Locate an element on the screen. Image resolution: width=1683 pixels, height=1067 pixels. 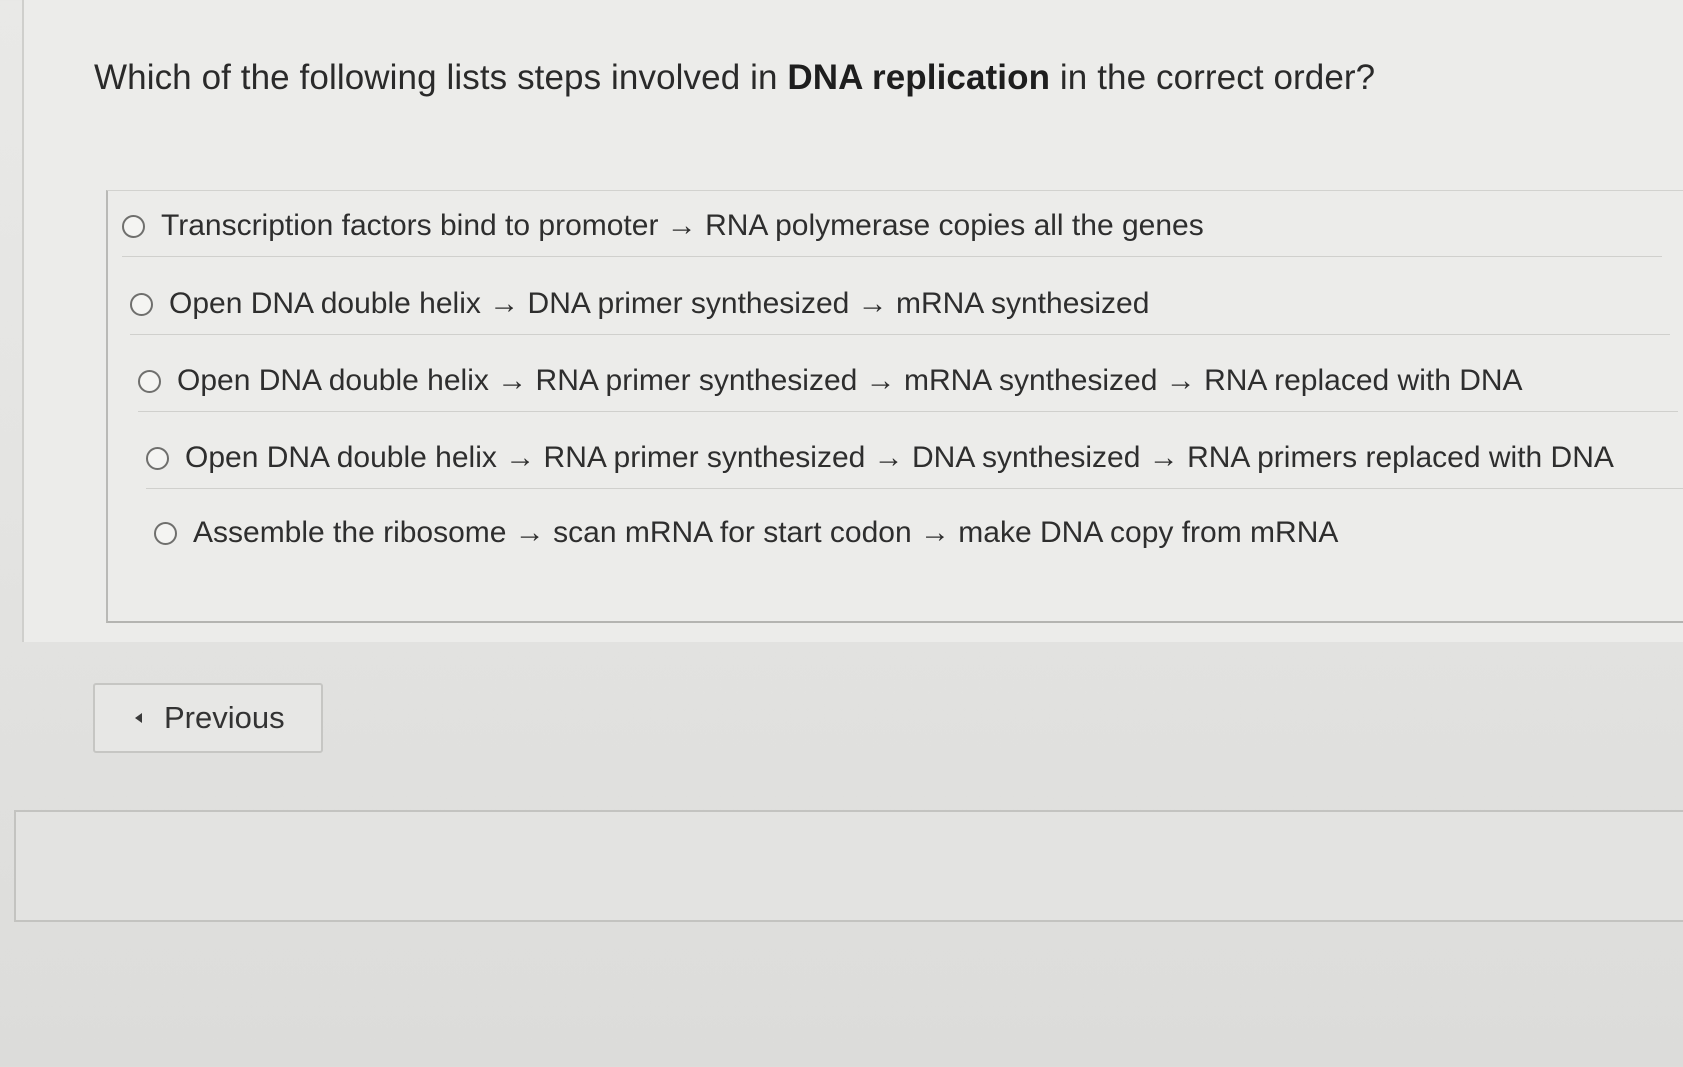
previous-button: Previous is located at coordinates (208, 718).